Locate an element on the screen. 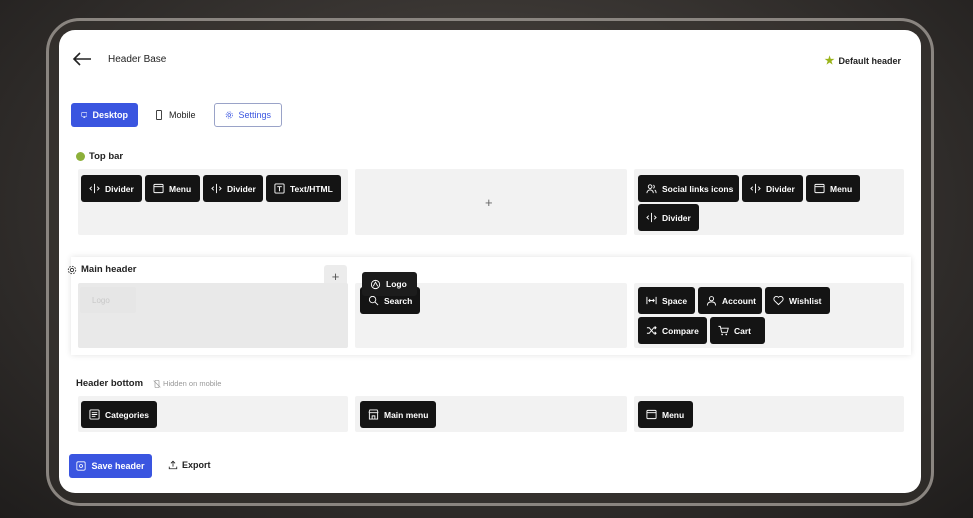 This screenshot has width=973, height=518. main-header-label: Main header is located at coordinates (101, 269).